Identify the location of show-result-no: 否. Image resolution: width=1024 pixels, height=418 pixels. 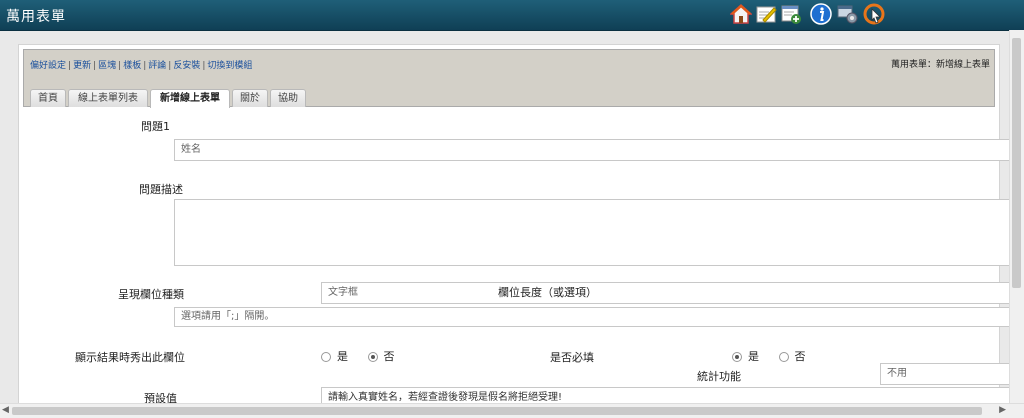
(381, 356).